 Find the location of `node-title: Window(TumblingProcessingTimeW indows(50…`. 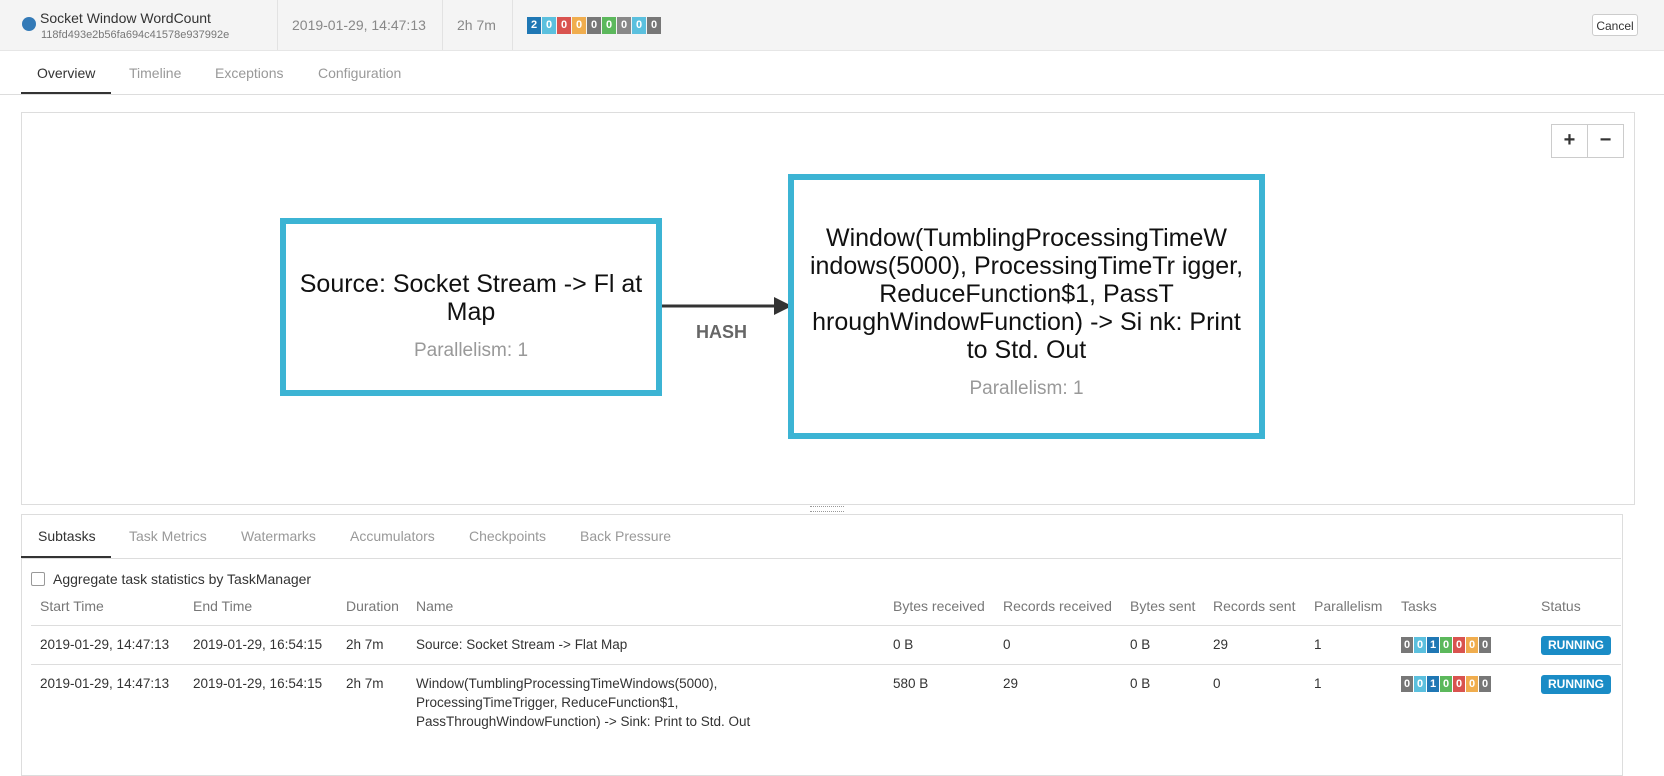

node-title: Window(TumblingProcessingTimeW indows(50… is located at coordinates (1026, 294).